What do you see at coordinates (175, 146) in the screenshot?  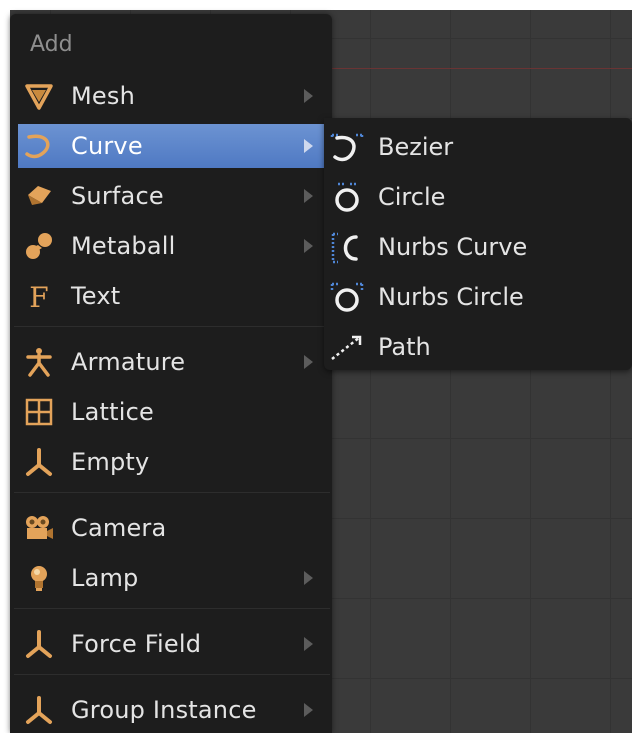 I see `menu-item-curve: Curve` at bounding box center [175, 146].